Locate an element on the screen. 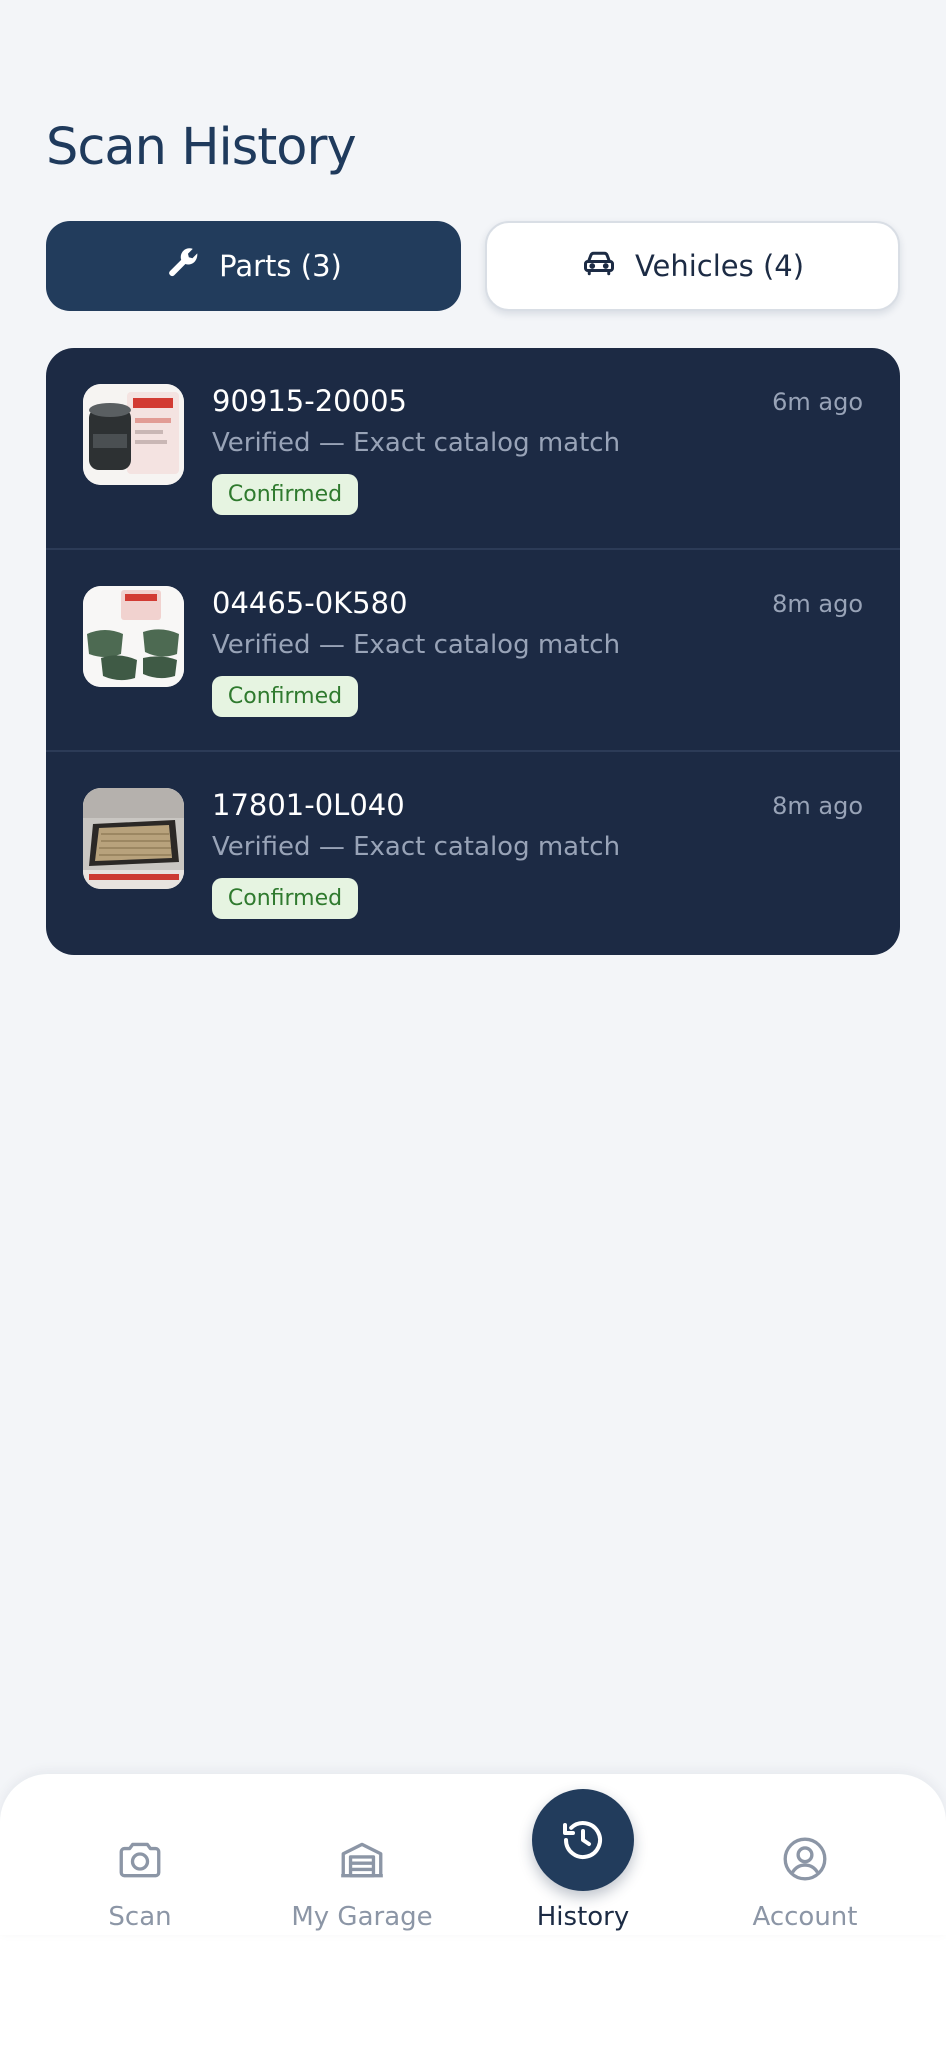  nav-item-my-garage: My Garage is located at coordinates (362, 1854).